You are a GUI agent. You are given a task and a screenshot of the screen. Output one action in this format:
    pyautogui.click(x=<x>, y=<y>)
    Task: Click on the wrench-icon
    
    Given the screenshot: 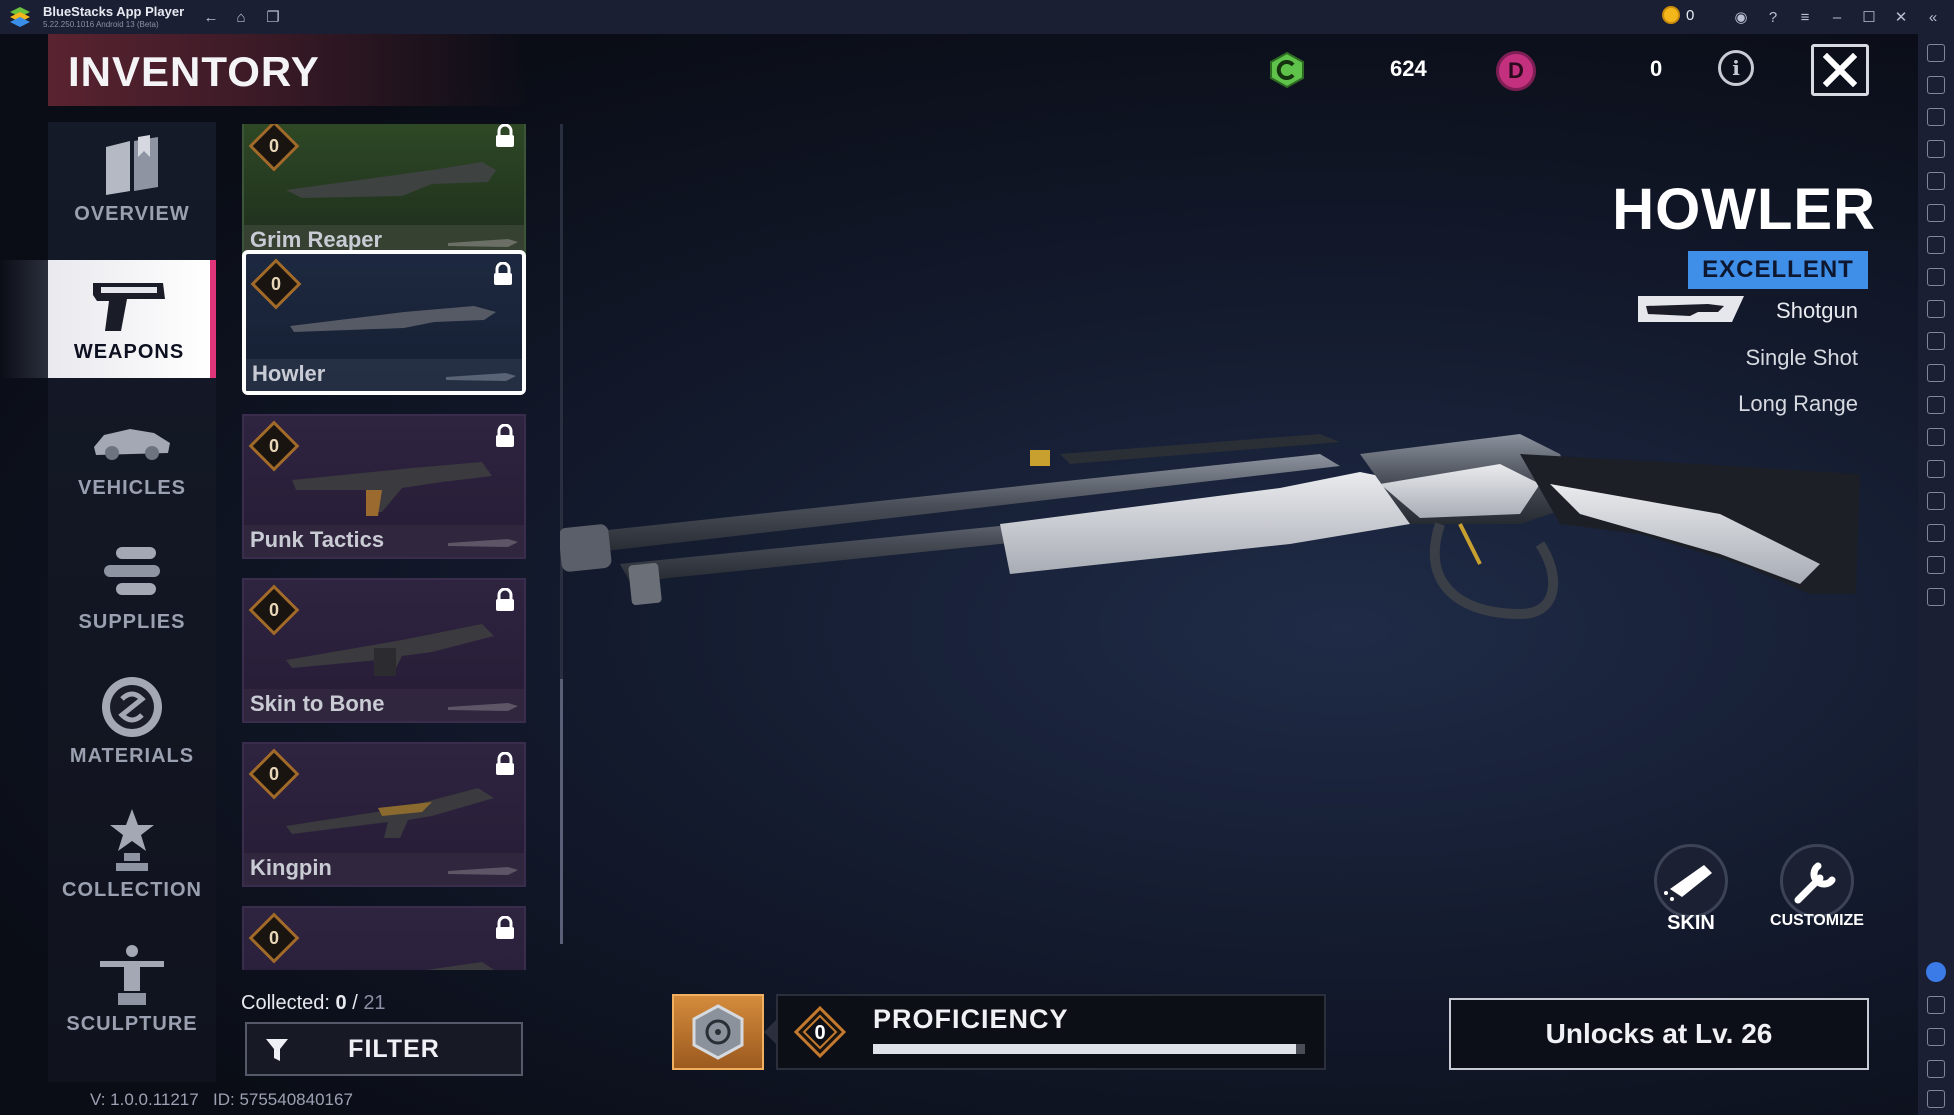 What is the action you would take?
    pyautogui.click(x=1817, y=881)
    